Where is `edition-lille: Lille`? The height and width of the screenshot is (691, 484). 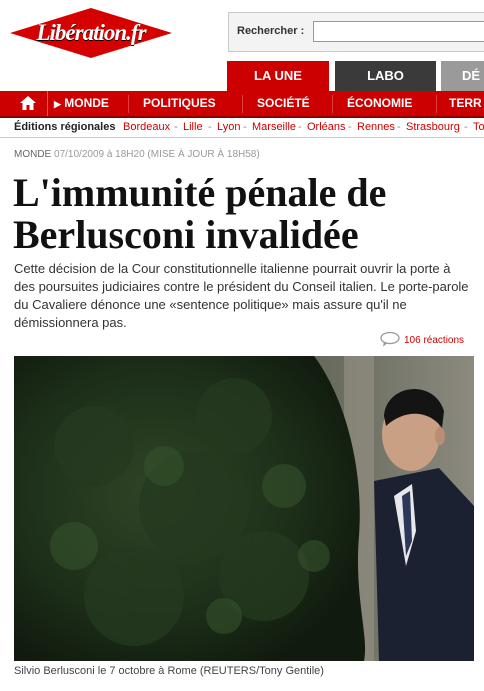
edition-lille: Lille is located at coordinates (193, 127).